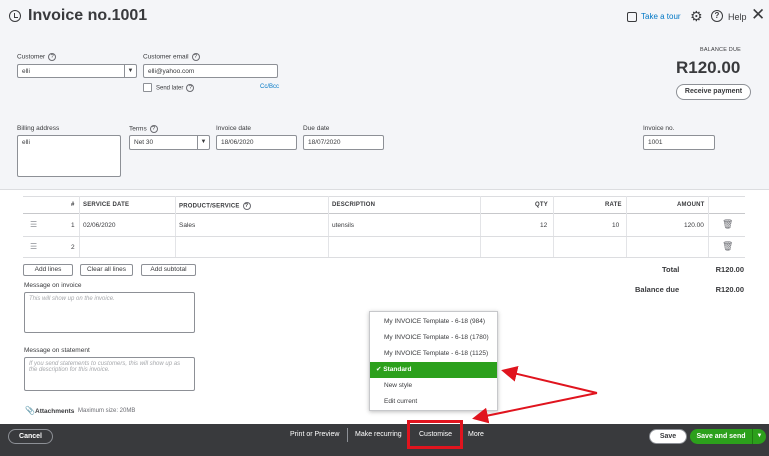 Image resolution: width=769 pixels, height=456 pixels. What do you see at coordinates (347, 435) in the screenshot?
I see `footer-divider` at bounding box center [347, 435].